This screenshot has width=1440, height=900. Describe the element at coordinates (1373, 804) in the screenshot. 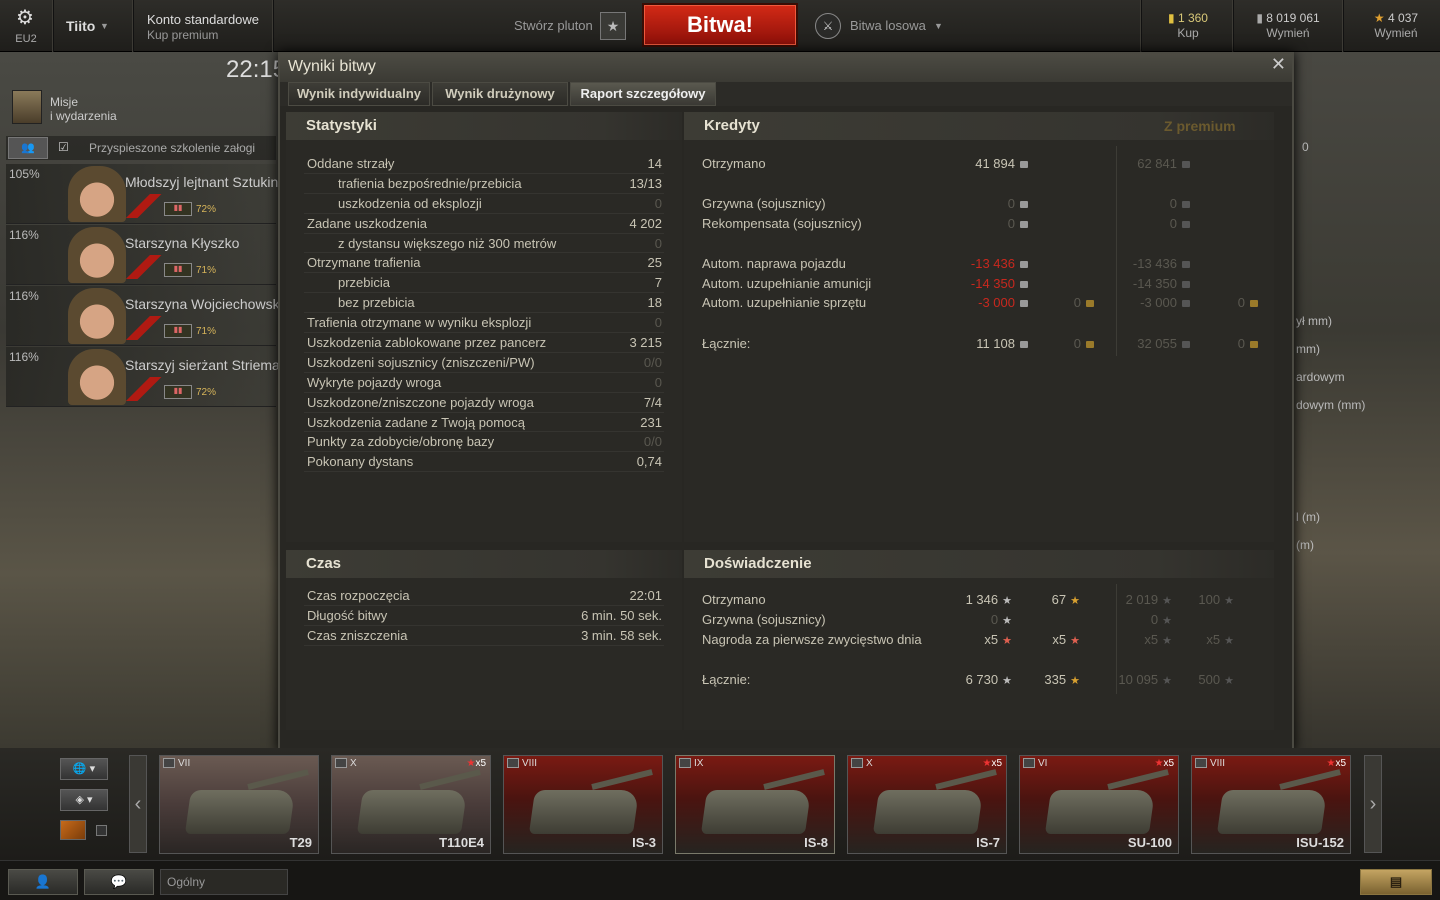

I see `carousel-right-arrow: ›` at that location.